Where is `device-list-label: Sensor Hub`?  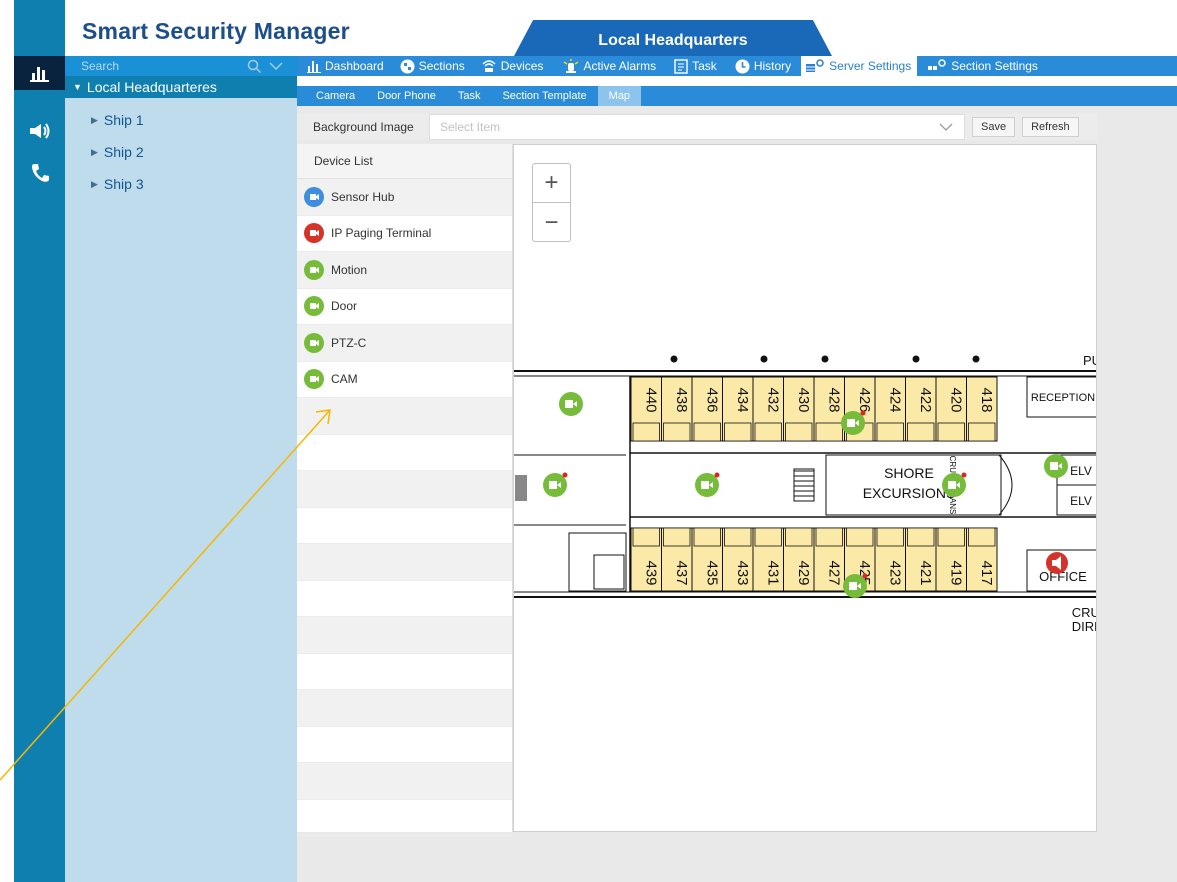 device-list-label: Sensor Hub is located at coordinates (363, 196).